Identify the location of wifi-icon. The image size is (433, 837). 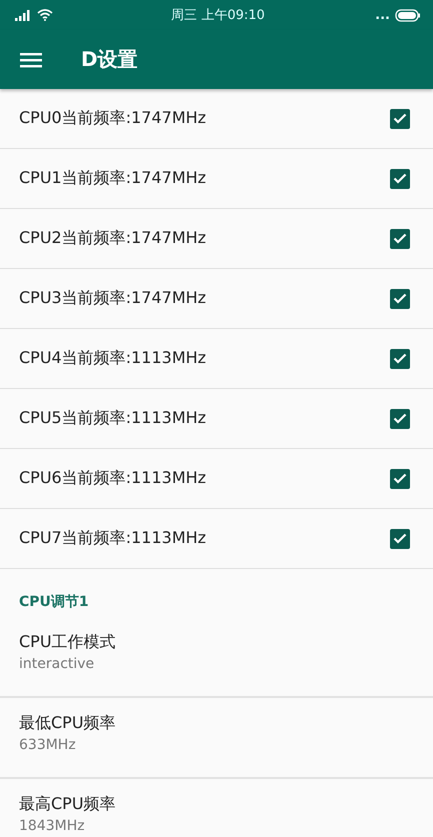
(45, 15).